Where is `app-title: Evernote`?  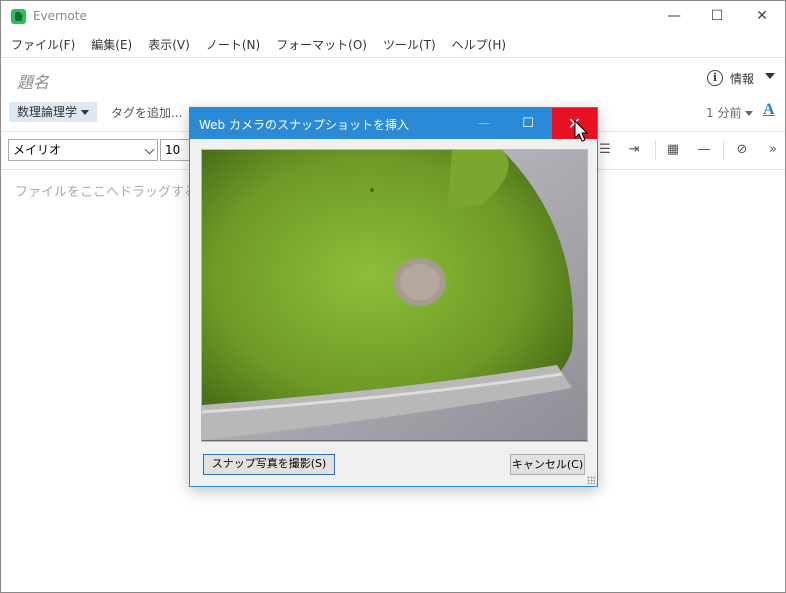
app-title: Evernote is located at coordinates (60, 16).